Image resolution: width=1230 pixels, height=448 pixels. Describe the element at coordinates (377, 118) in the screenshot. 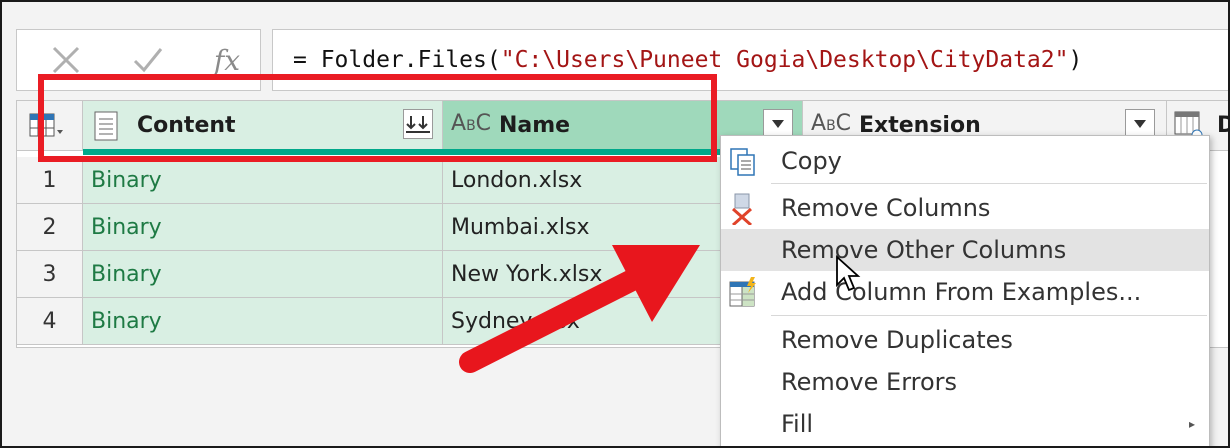

I see `highlight-box-annotation` at that location.